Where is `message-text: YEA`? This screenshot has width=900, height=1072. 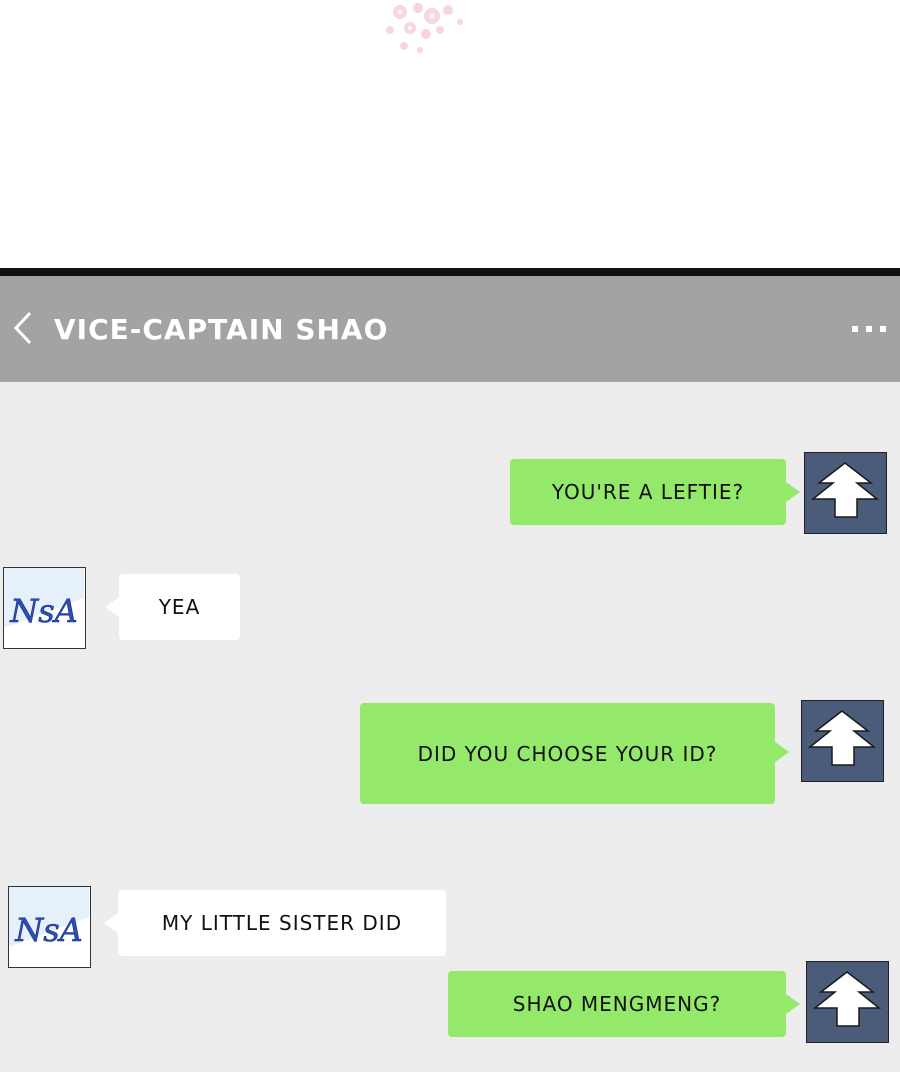 message-text: YEA is located at coordinates (179, 607).